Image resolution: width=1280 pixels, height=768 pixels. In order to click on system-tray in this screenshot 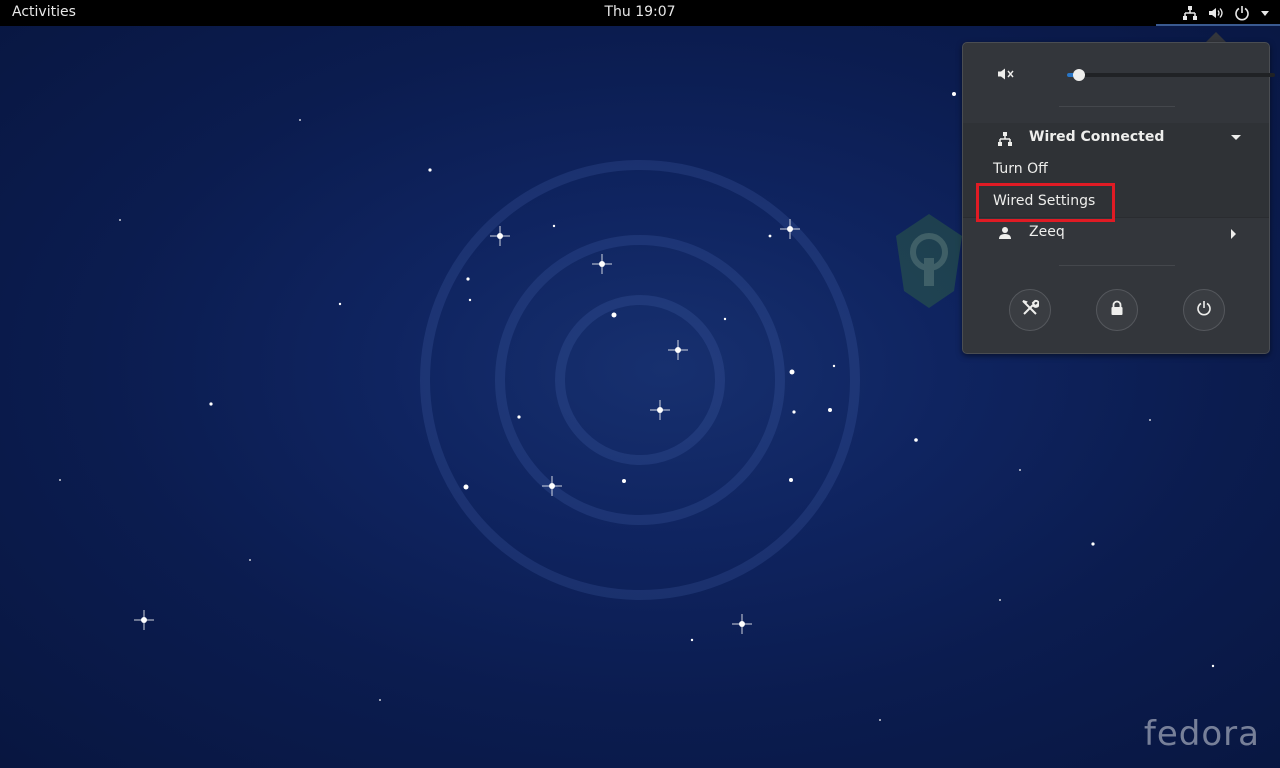, I will do `click(1226, 13)`.